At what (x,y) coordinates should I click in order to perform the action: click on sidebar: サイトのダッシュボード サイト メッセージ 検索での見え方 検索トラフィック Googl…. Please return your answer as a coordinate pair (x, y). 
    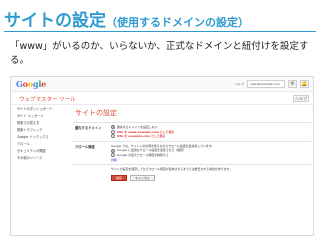
    Looking at the image, I should click on (41, 134).